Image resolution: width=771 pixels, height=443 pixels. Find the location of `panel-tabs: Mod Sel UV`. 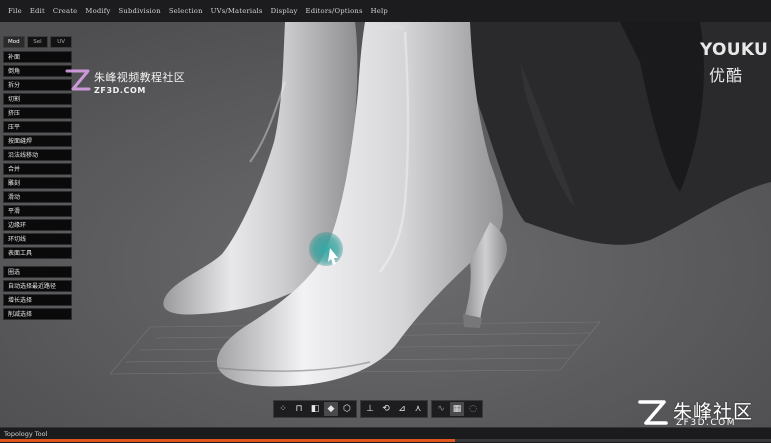

panel-tabs: Mod Sel UV is located at coordinates (38, 42).